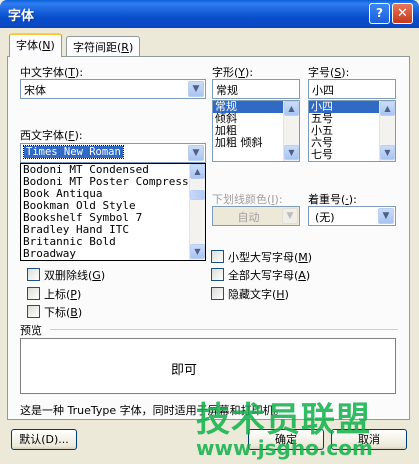 Image resolution: width=419 pixels, height=464 pixels. Describe the element at coordinates (21, 16) in the screenshot. I see `window-title: 字体` at that location.